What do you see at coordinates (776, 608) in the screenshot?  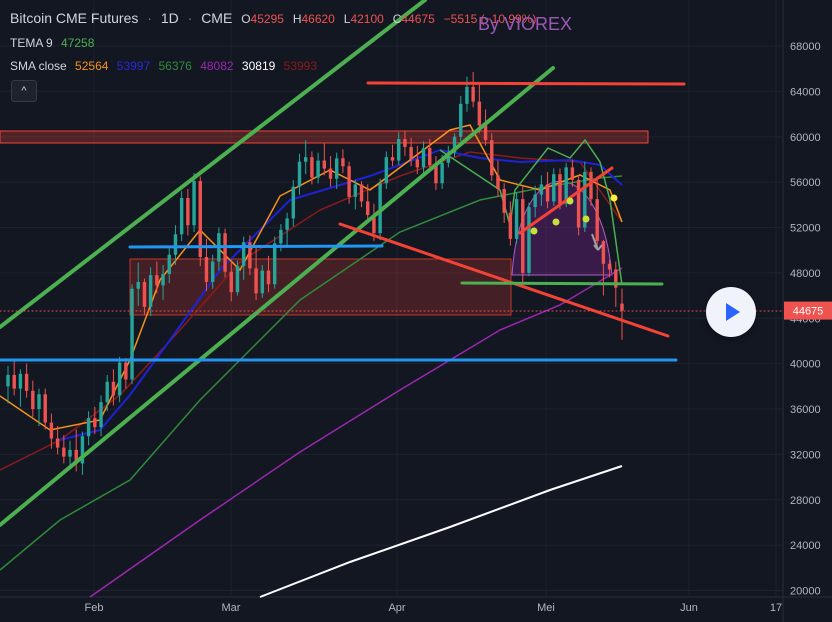 I see `x-tick-label: 17` at bounding box center [776, 608].